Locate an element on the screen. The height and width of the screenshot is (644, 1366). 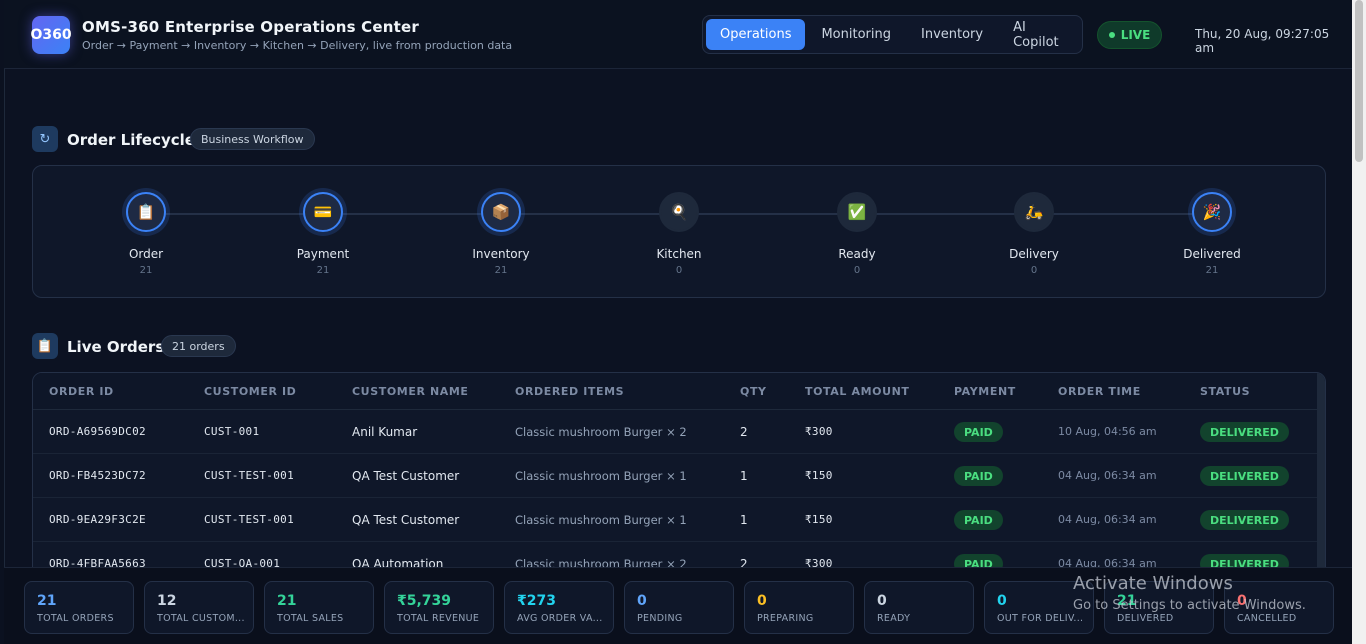
current-datetime: Thu, 20 Aug, 09:27:05 am is located at coordinates (1262, 41).